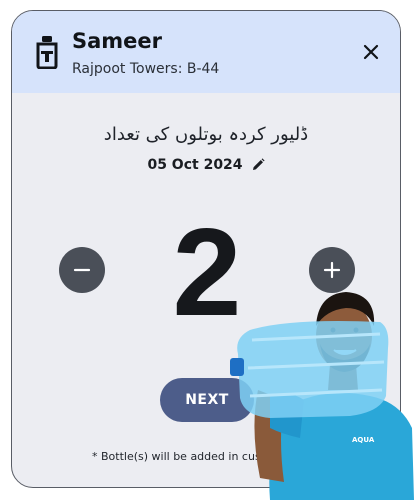  Describe the element at coordinates (363, 440) in the screenshot. I see `shirt-logo-text: AQUA` at that location.